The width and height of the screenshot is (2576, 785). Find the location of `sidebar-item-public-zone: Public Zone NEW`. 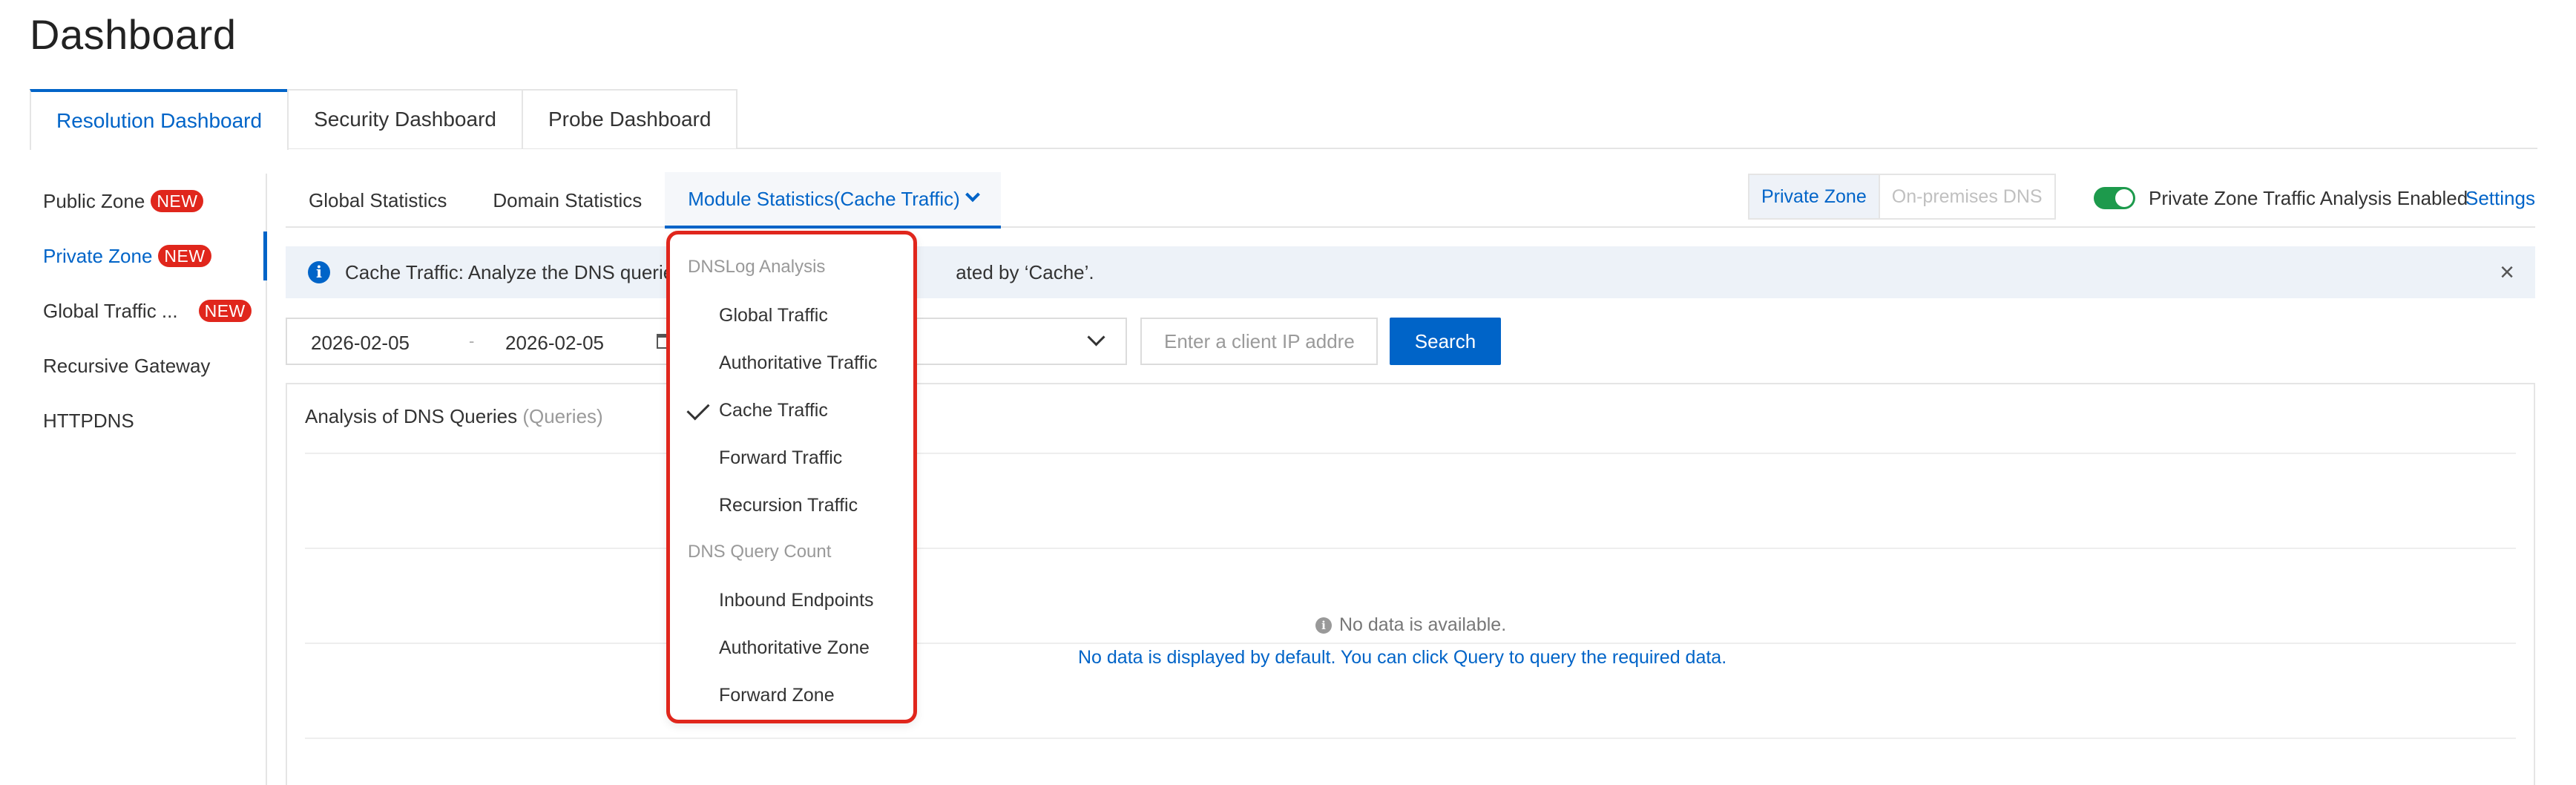

sidebar-item-public-zone: Public Zone NEW is located at coordinates (148, 201).